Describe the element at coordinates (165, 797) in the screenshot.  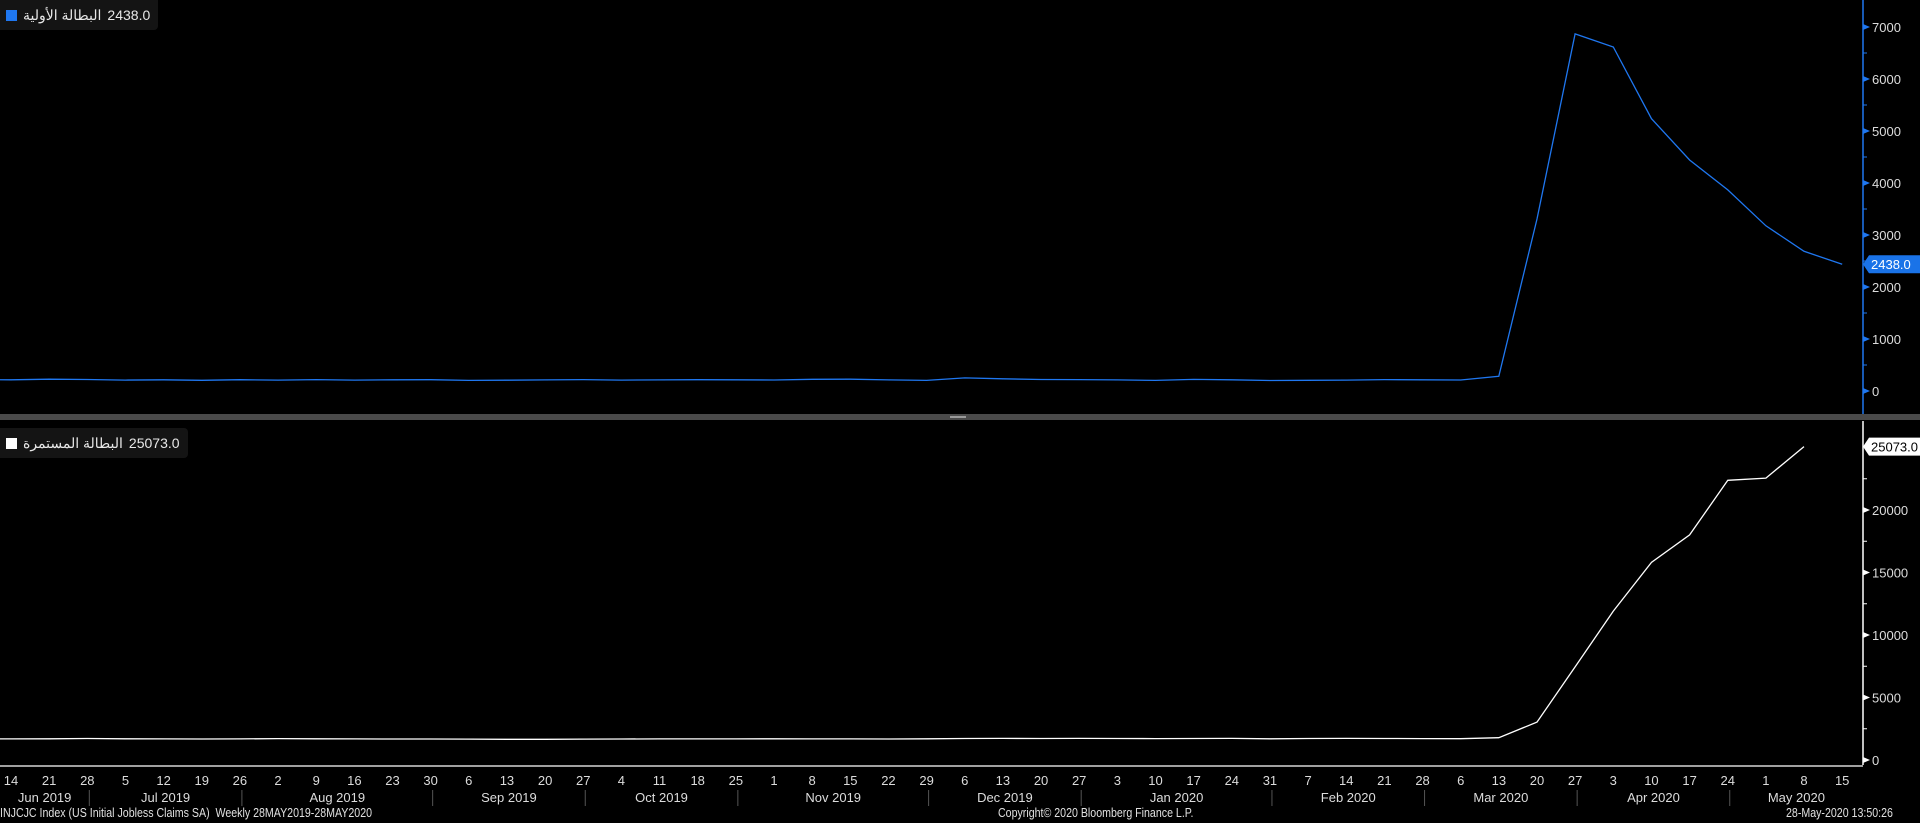
I see `x-axis-month-label: Jul 2019` at that location.